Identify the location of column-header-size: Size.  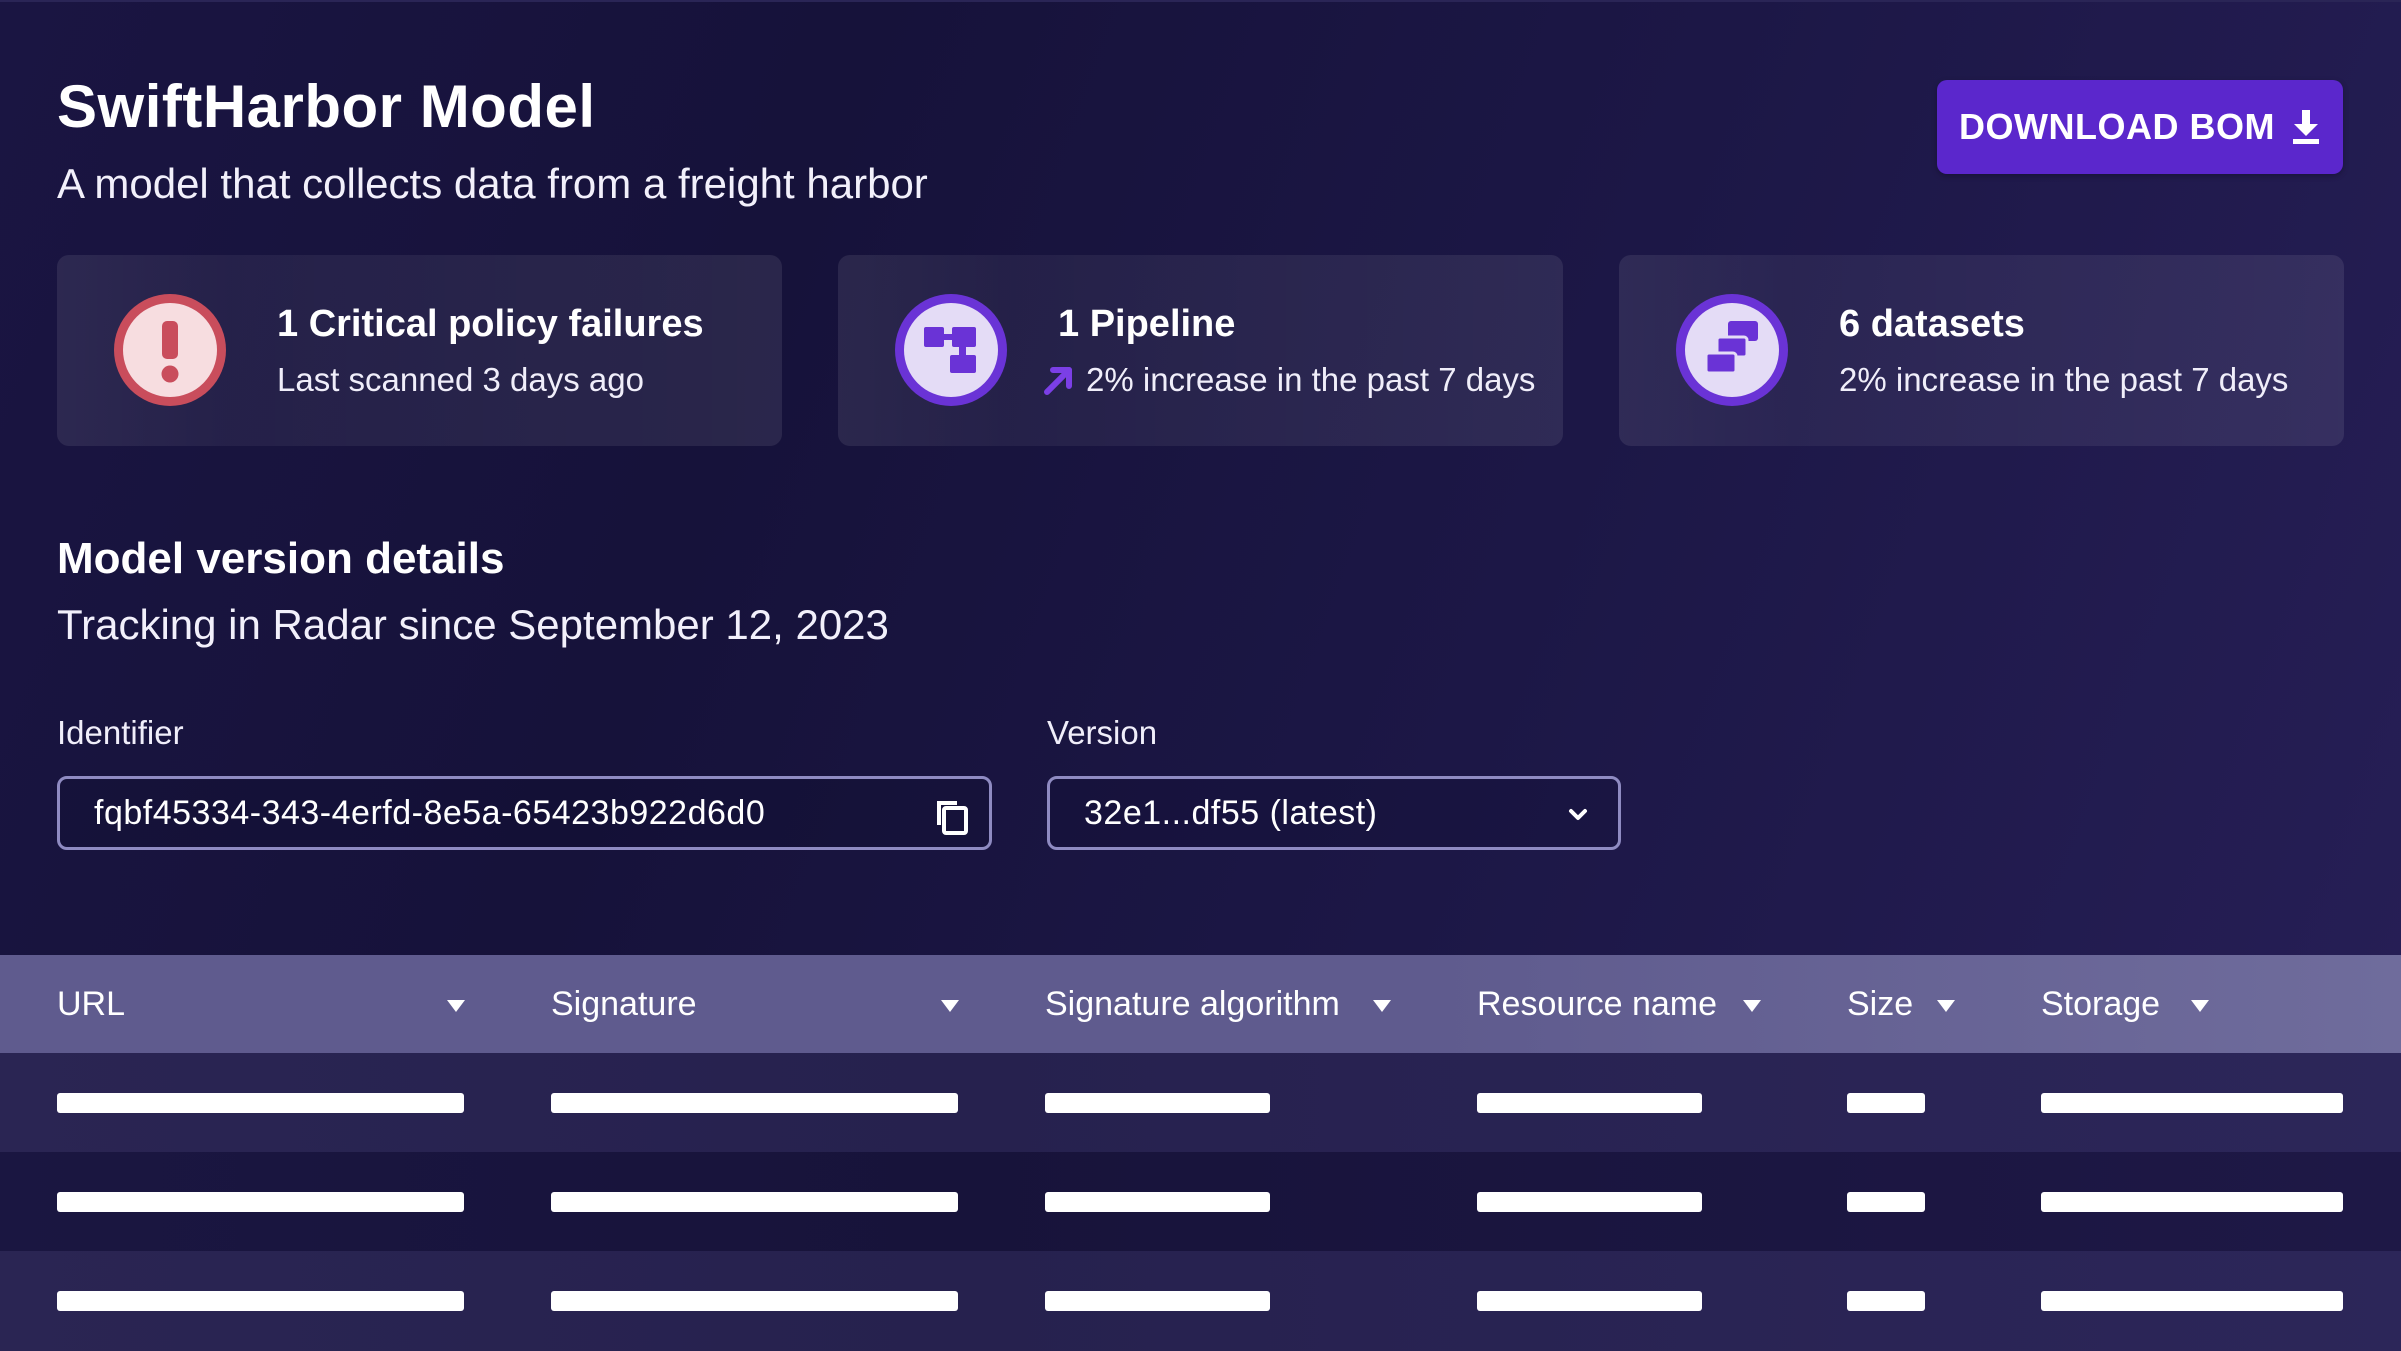
(1880, 1004).